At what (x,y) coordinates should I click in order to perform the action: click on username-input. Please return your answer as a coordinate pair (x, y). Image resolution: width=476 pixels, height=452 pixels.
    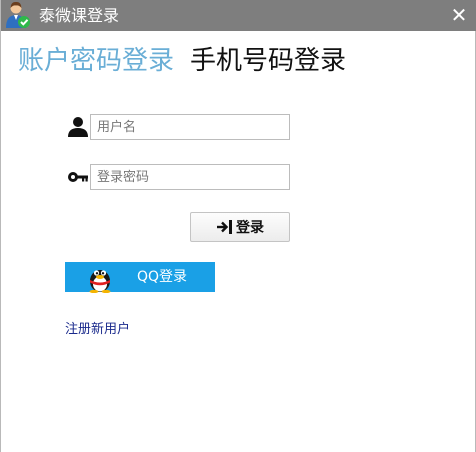
    Looking at the image, I should click on (190, 127).